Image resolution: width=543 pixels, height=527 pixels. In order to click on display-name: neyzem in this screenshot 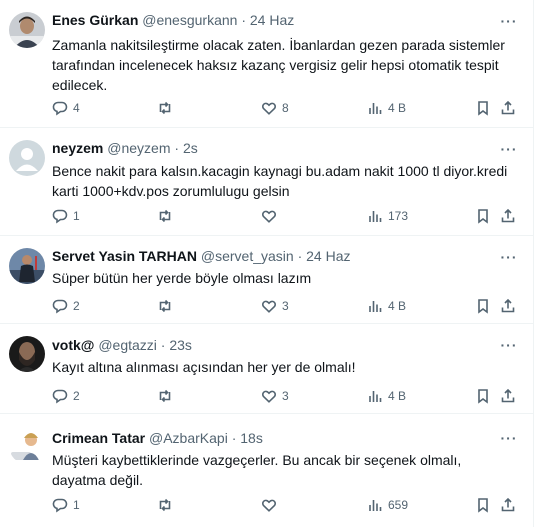, I will do `click(77, 148)`.